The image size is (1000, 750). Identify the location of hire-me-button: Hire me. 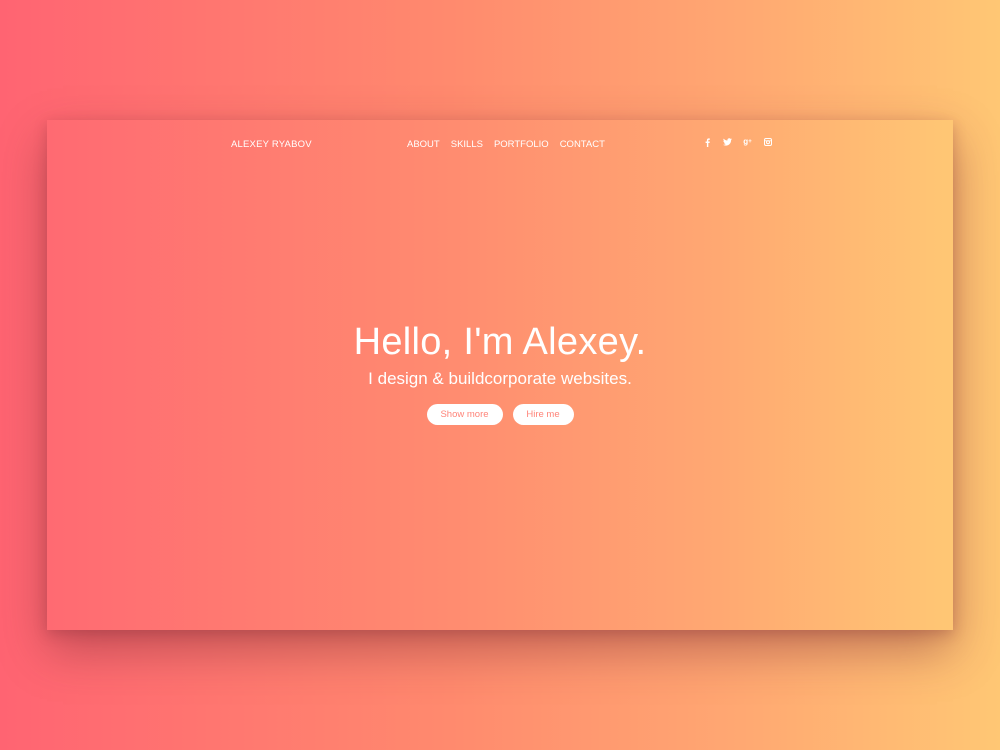
(543, 414).